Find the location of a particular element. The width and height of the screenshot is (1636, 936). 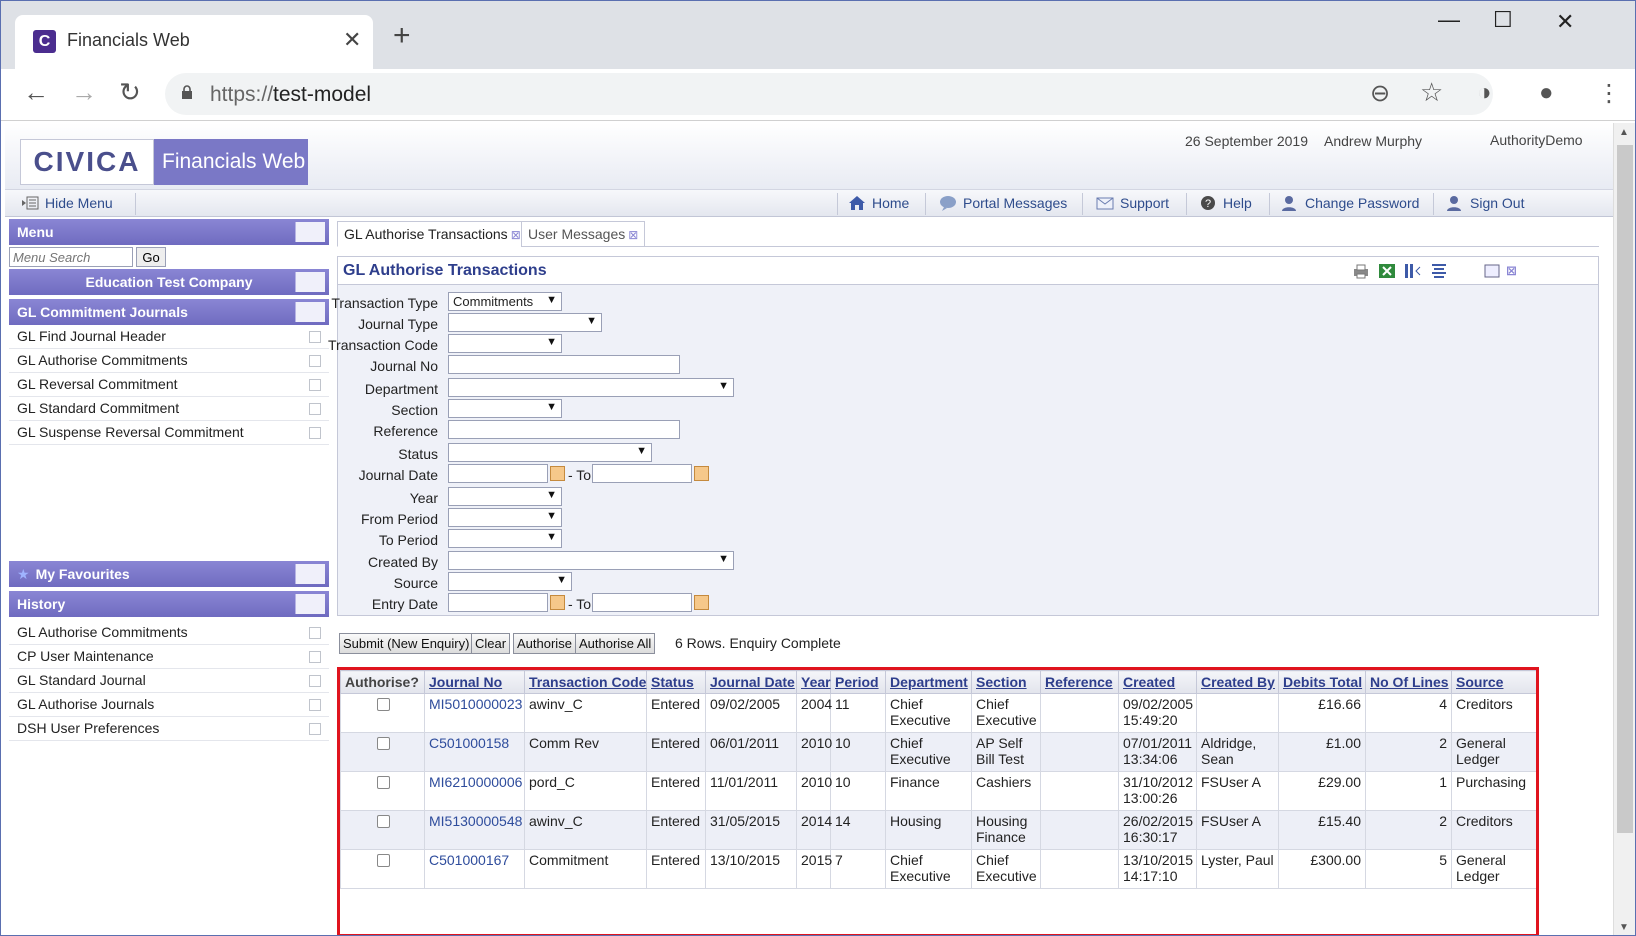

col-source: Source is located at coordinates (1493, 682).